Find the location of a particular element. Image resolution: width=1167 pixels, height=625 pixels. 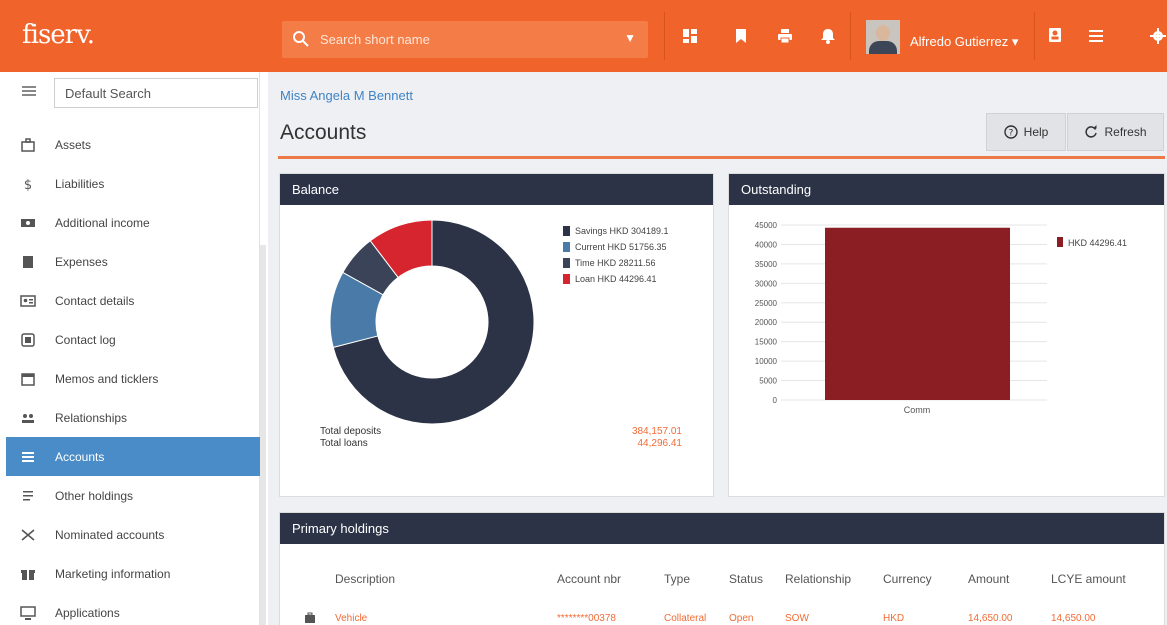

balance-panel-header: Balance is located at coordinates (496, 189).